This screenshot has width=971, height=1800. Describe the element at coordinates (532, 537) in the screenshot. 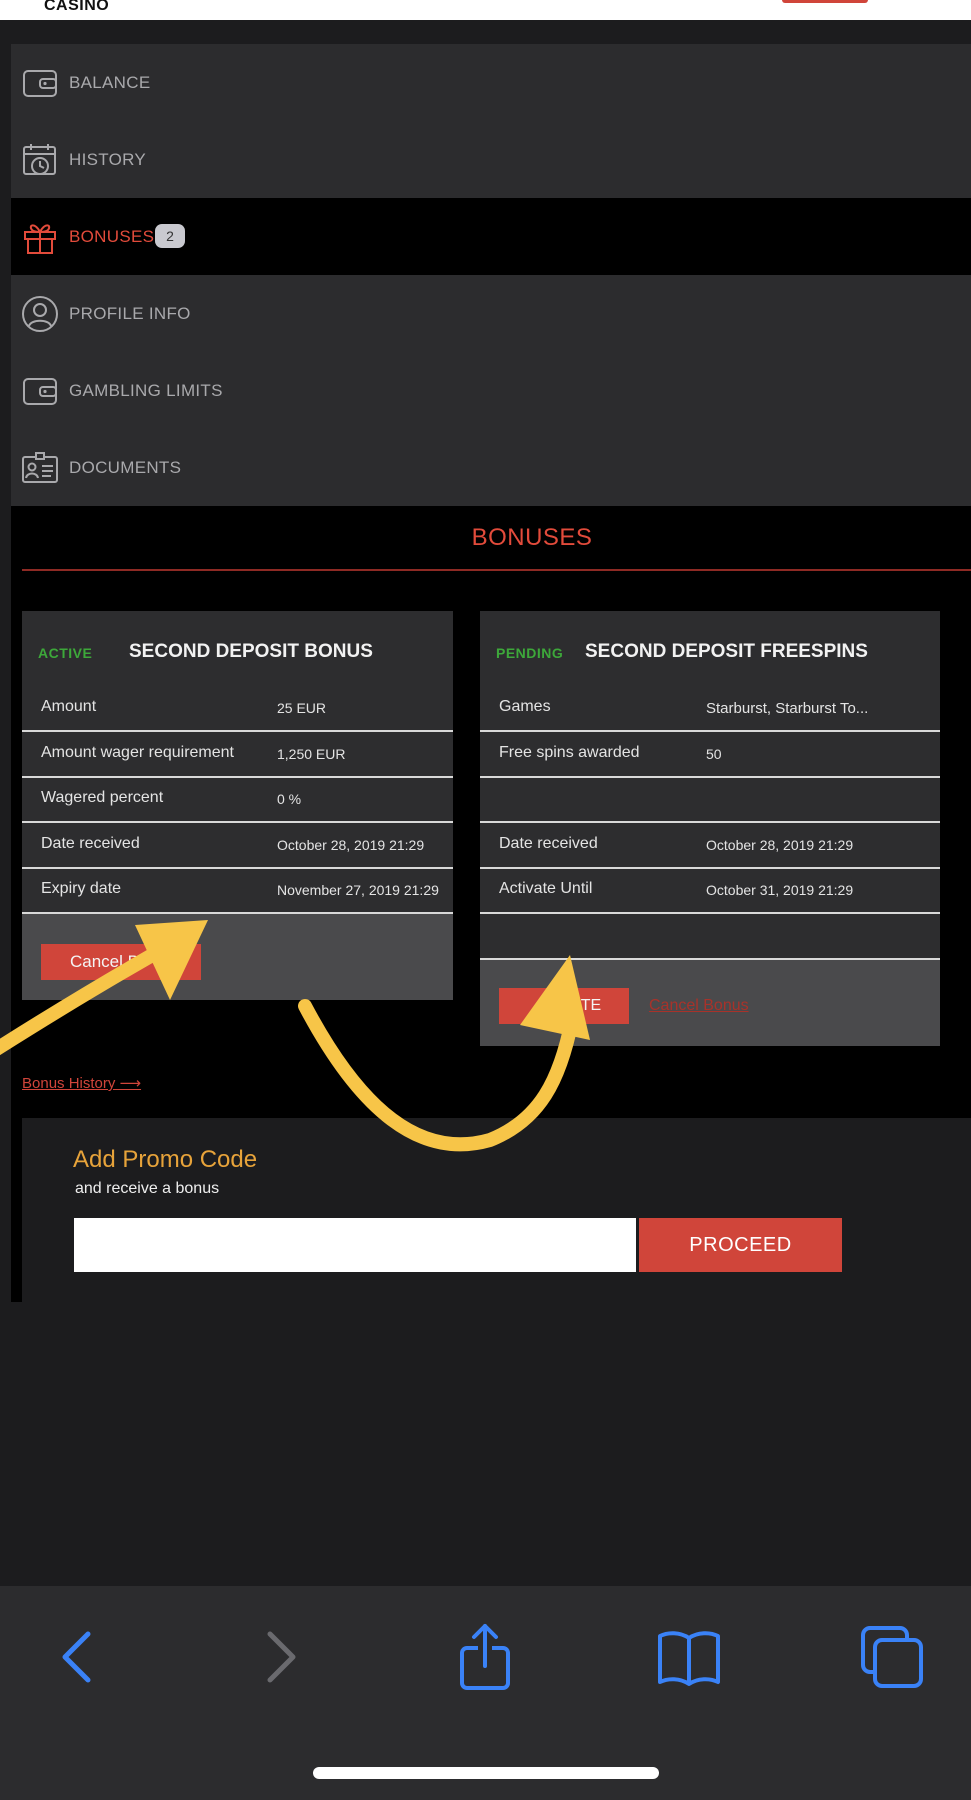

I see `bonuses-heading: BONUSES` at that location.